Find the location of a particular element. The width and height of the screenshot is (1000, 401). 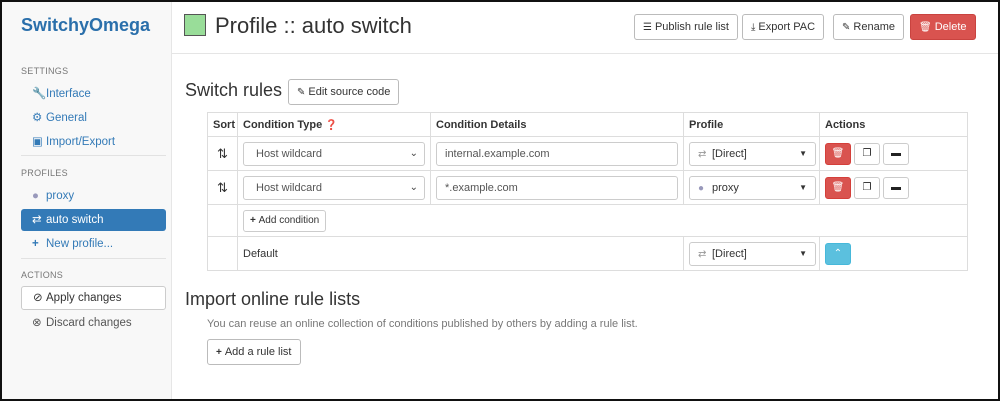

settings-header: SETTINGS is located at coordinates (45, 71).